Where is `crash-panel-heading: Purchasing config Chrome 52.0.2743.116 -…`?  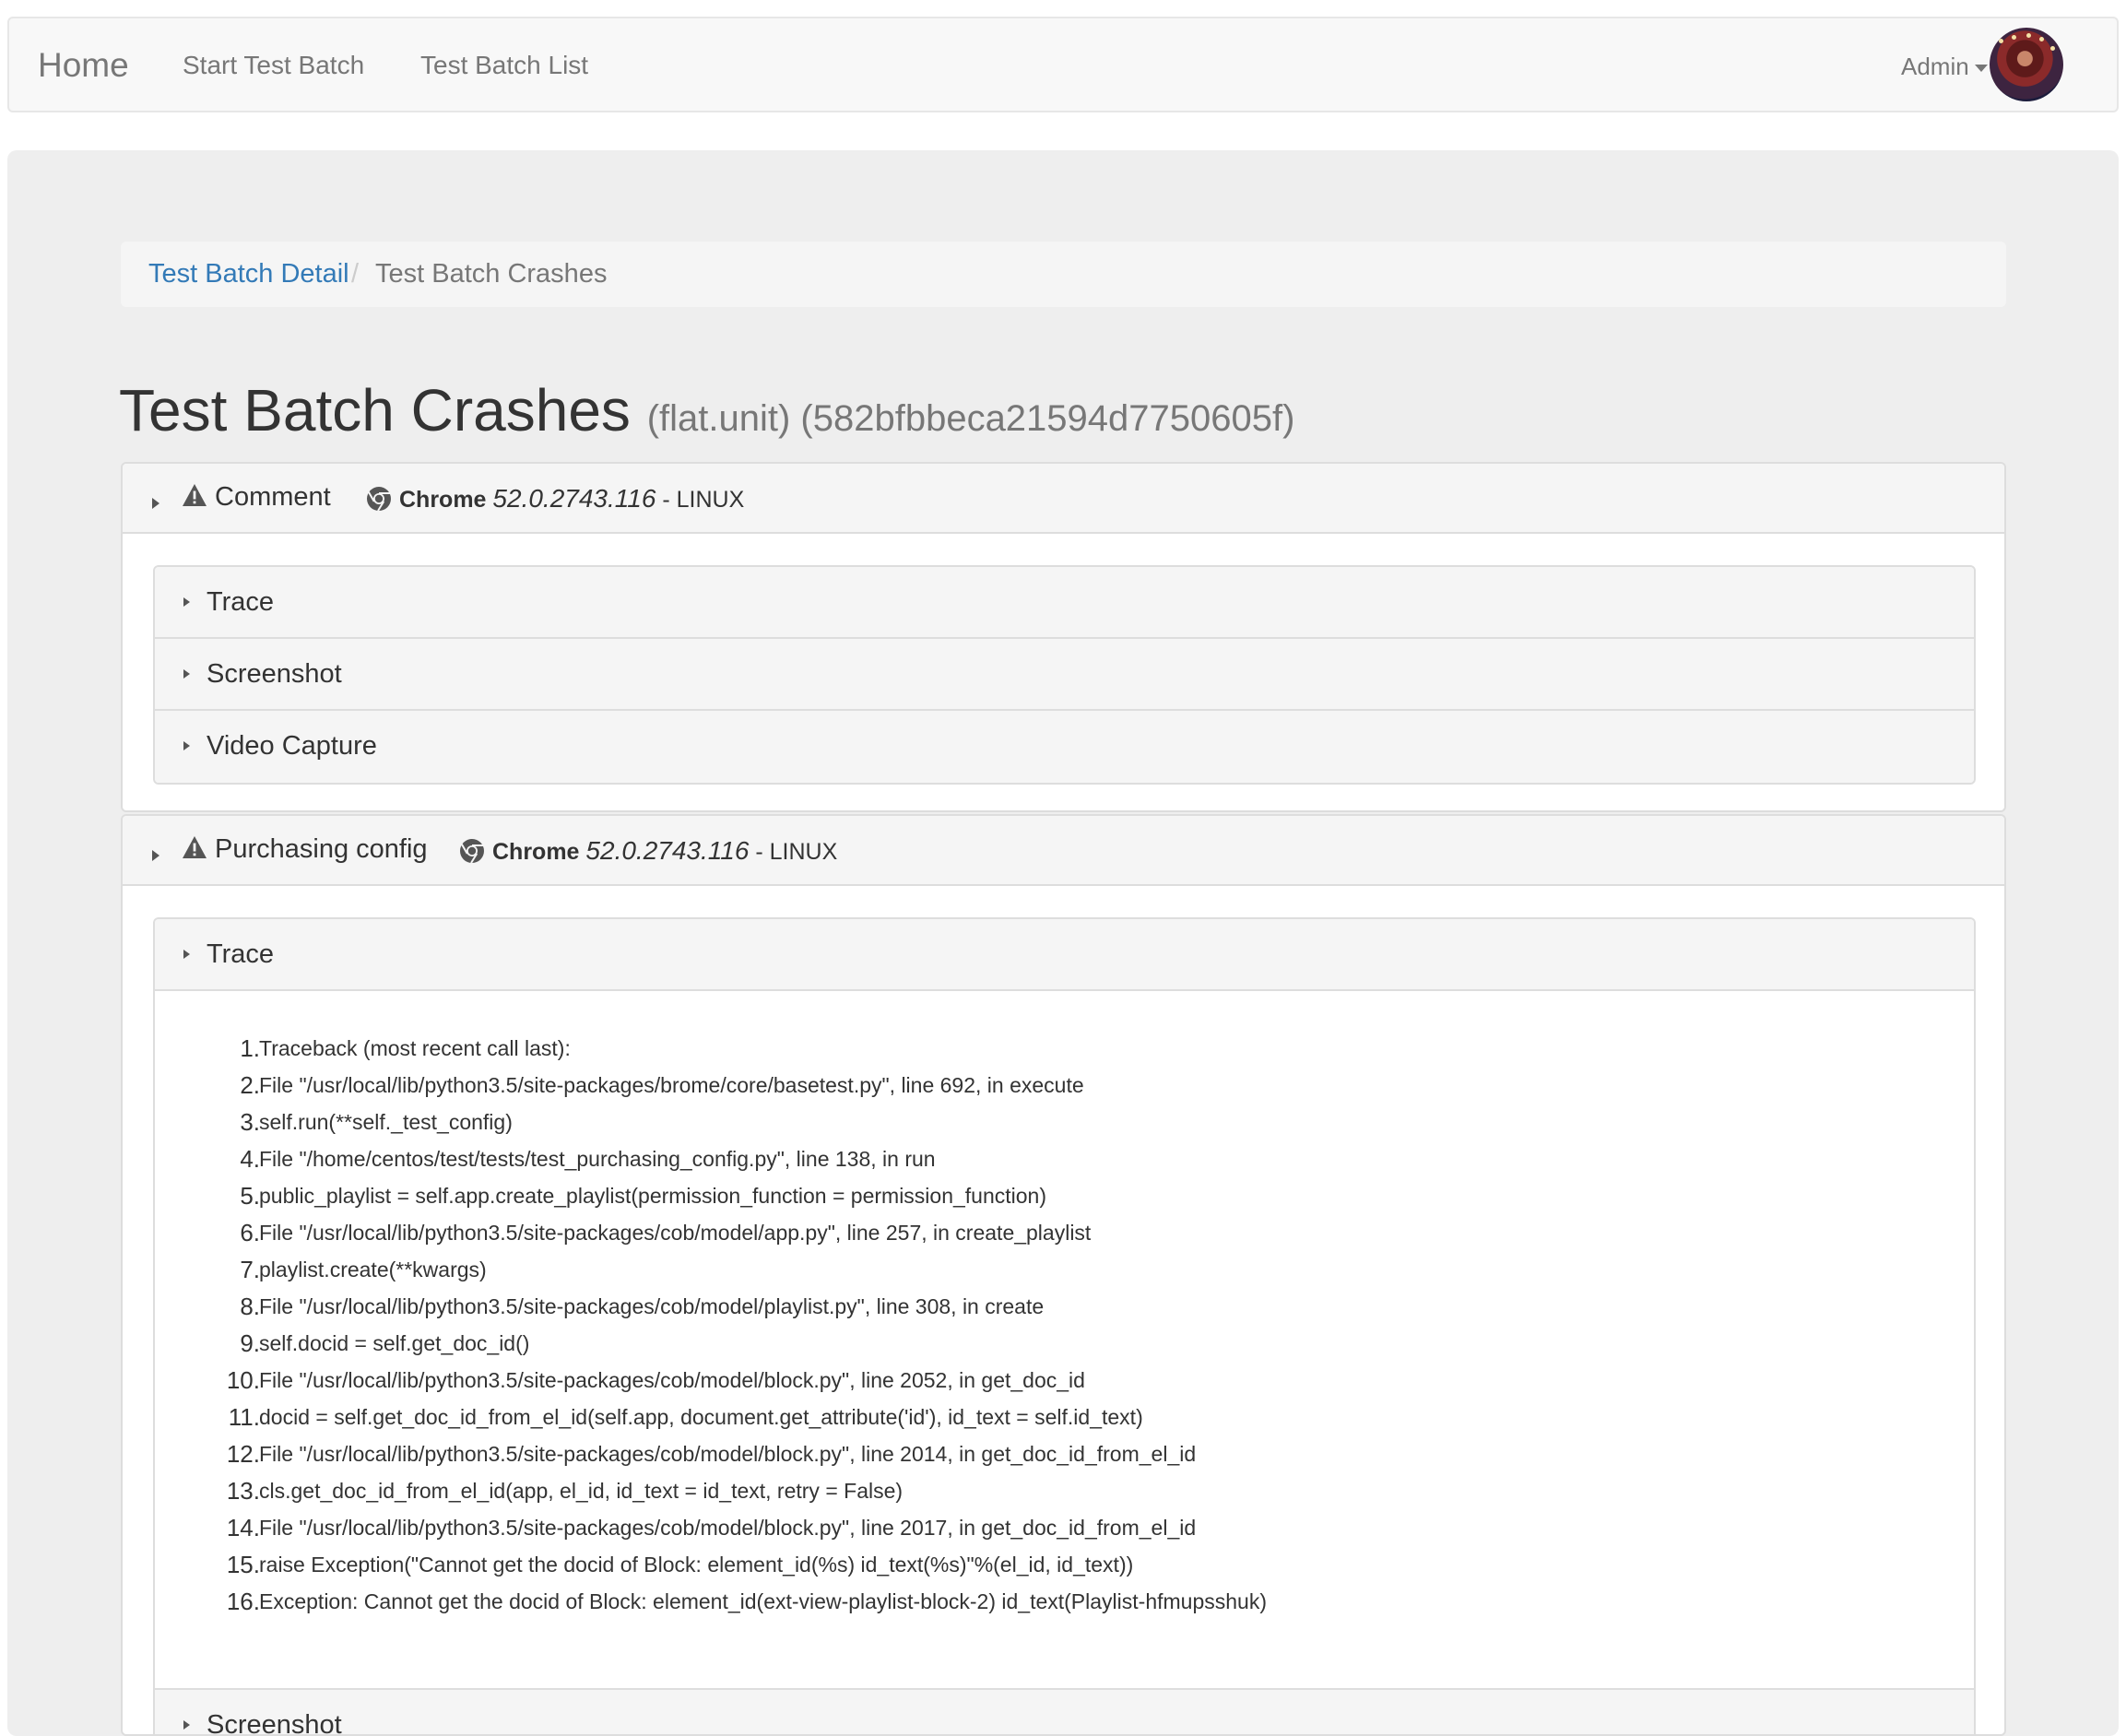
crash-panel-heading: Purchasing config Chrome 52.0.2743.116 -… is located at coordinates (1063, 851).